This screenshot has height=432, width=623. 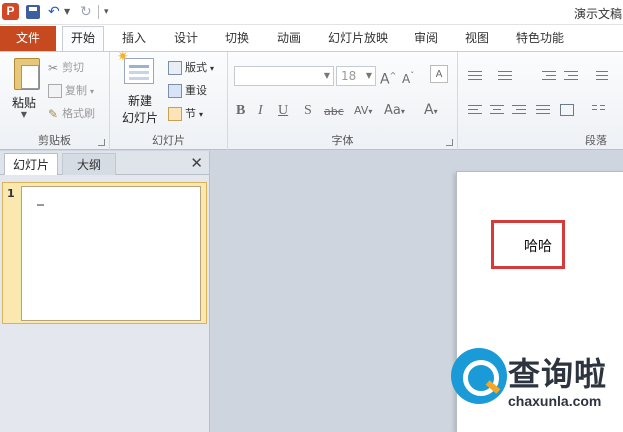 What do you see at coordinates (175, 114) in the screenshot?
I see `section-icon` at bounding box center [175, 114].